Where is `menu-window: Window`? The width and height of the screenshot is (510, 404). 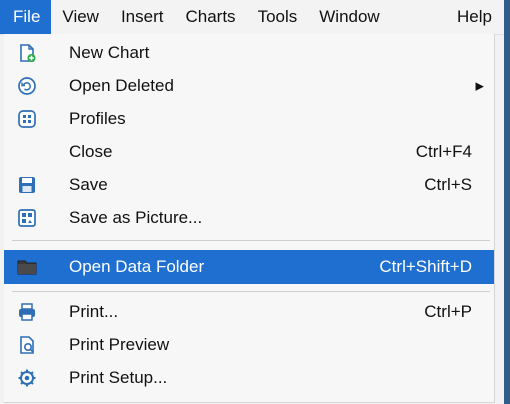
menu-window: Window is located at coordinates (349, 17).